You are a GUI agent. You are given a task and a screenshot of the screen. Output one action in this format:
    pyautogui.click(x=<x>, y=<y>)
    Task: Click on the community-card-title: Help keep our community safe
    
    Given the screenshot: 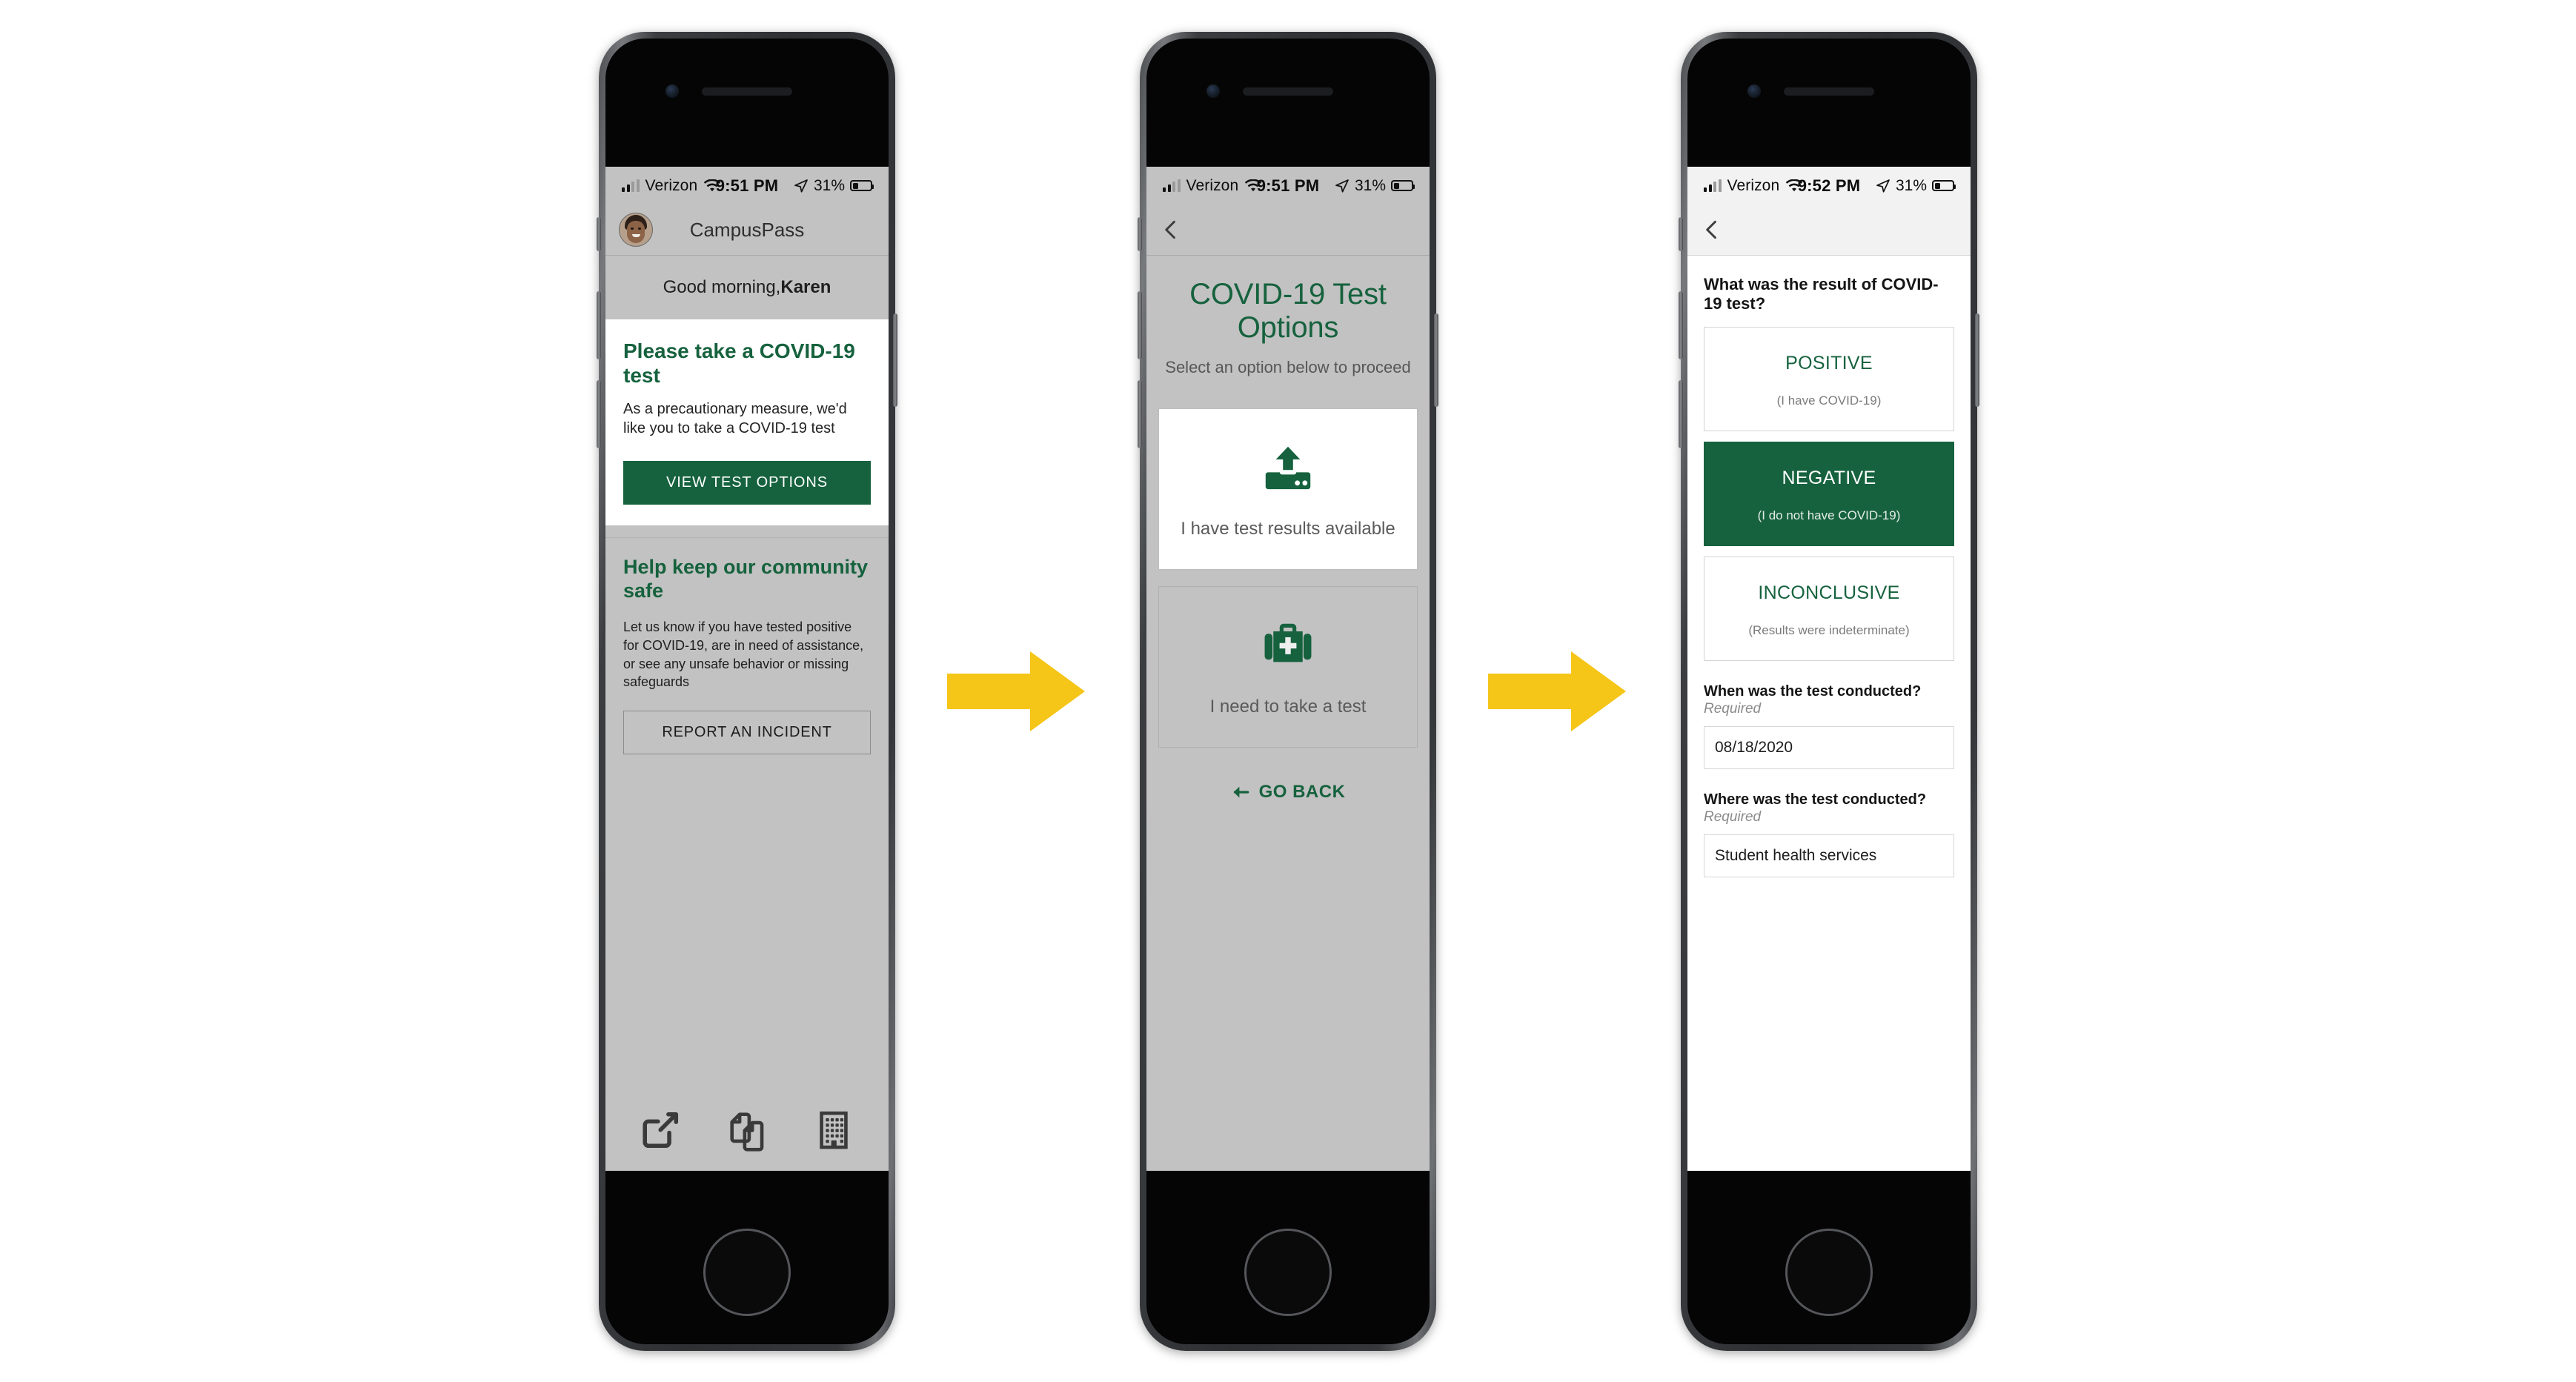 What is the action you would take?
    pyautogui.click(x=746, y=579)
    